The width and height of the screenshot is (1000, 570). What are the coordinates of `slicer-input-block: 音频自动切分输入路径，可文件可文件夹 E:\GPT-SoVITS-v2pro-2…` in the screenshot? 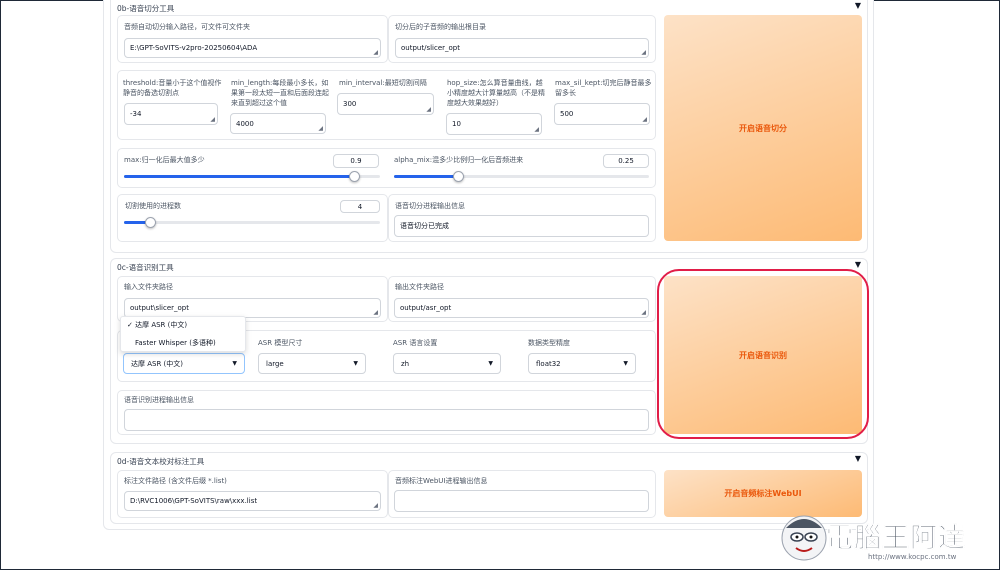 It's located at (252, 39).